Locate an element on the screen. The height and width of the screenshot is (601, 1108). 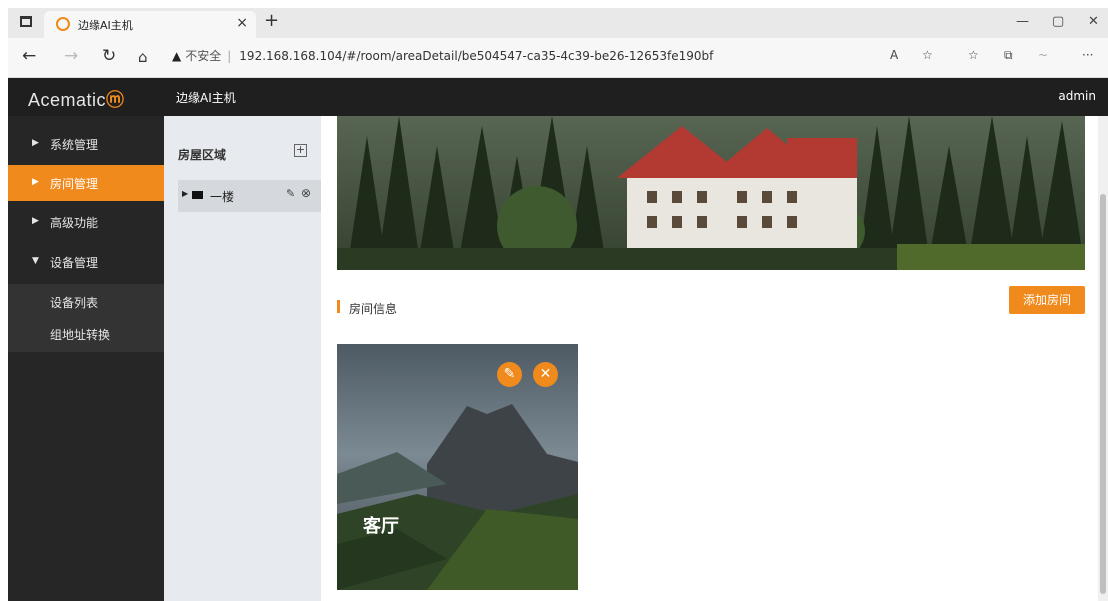
section-accent-bar is located at coordinates (338, 306).